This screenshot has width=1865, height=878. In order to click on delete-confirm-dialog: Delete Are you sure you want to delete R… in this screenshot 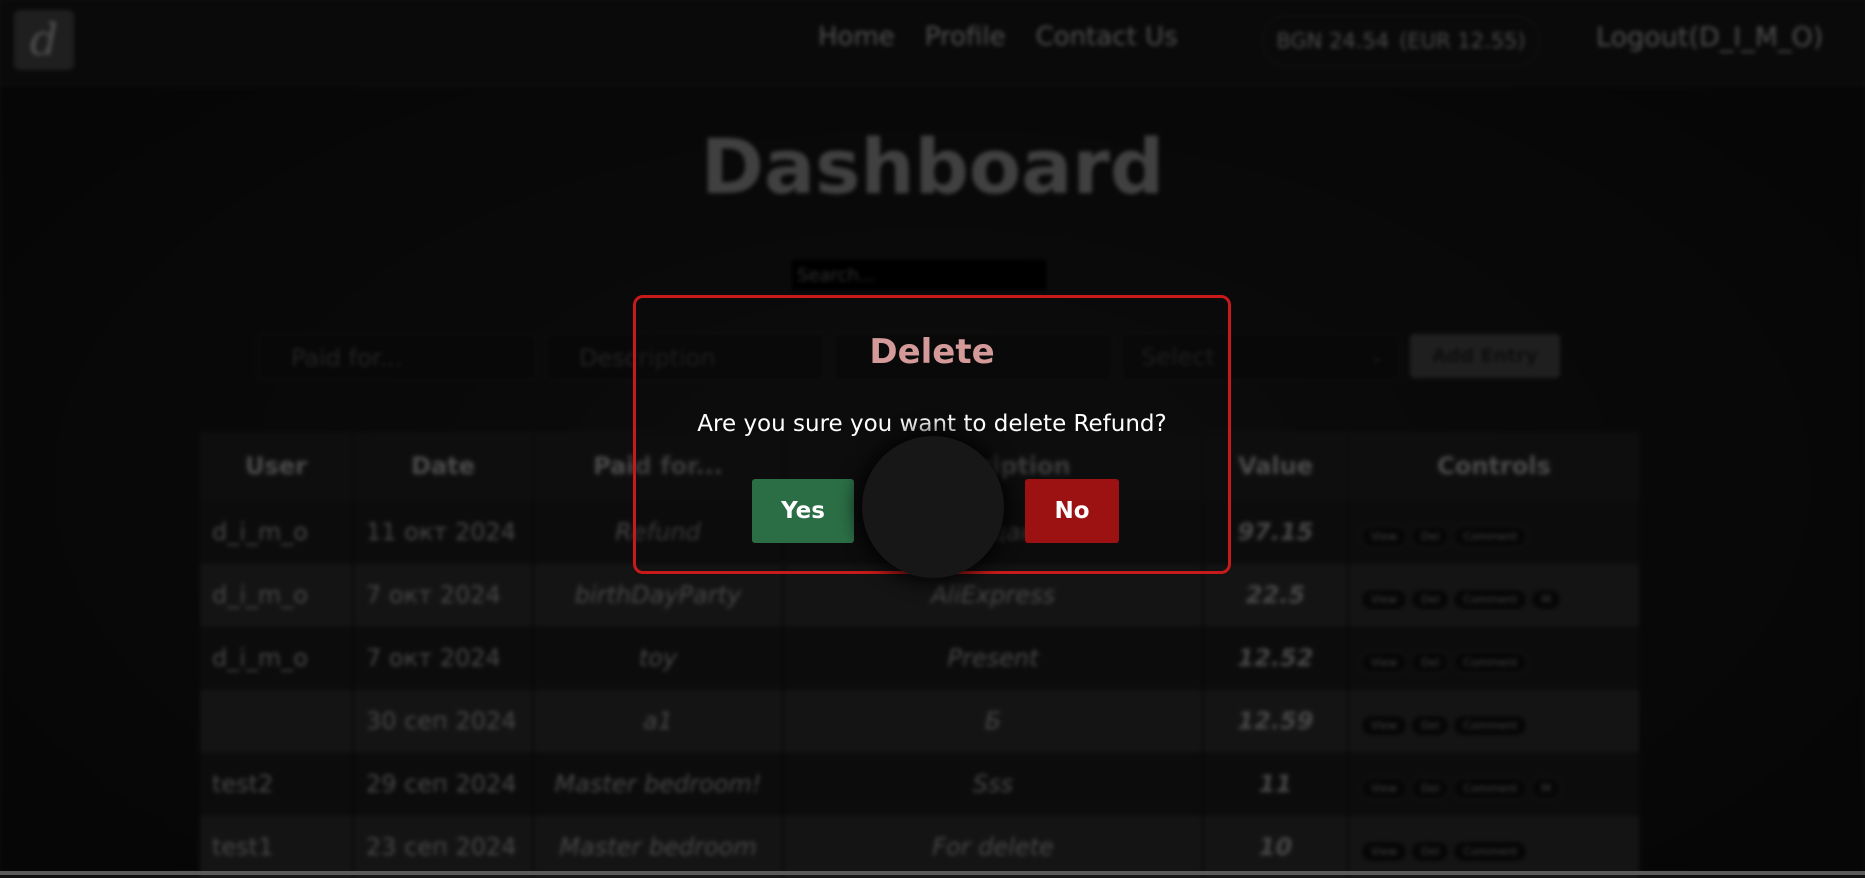, I will do `click(932, 434)`.